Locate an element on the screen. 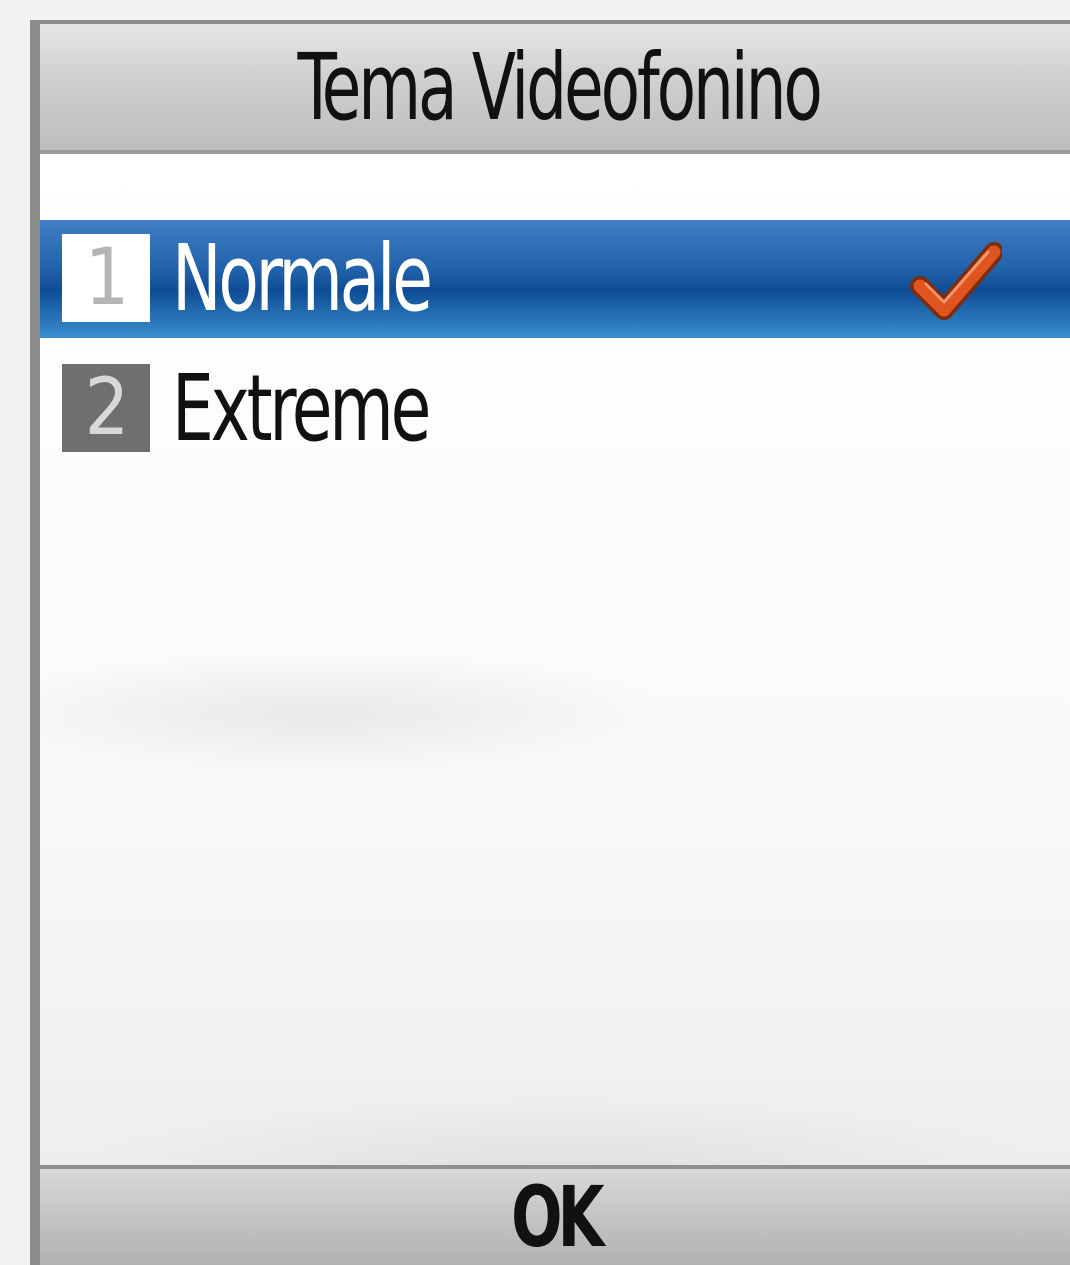  screen-title: Tema Videofonino is located at coordinates (560, 87).